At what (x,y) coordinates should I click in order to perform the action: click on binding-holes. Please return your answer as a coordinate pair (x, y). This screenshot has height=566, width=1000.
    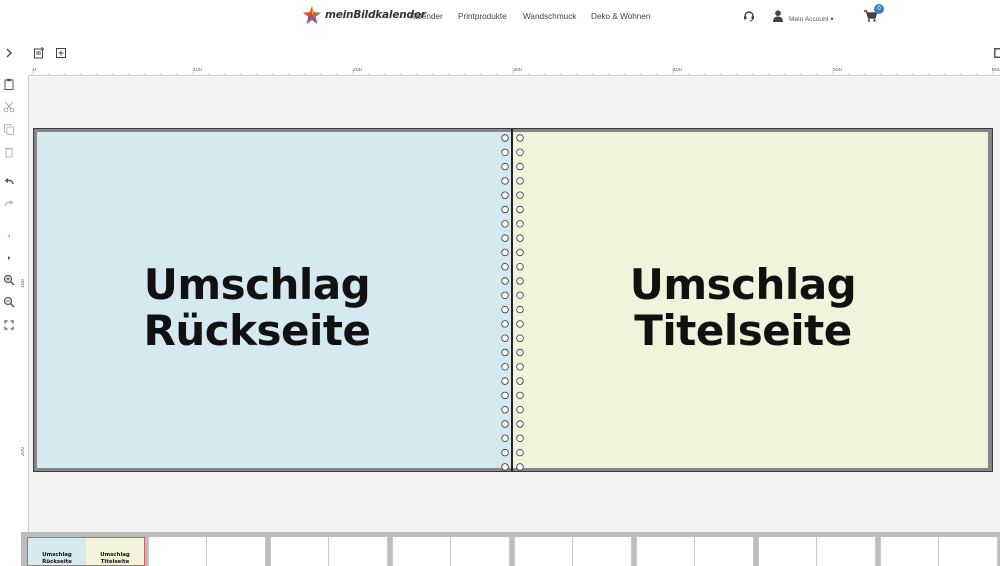
    Looking at the image, I should click on (512, 302).